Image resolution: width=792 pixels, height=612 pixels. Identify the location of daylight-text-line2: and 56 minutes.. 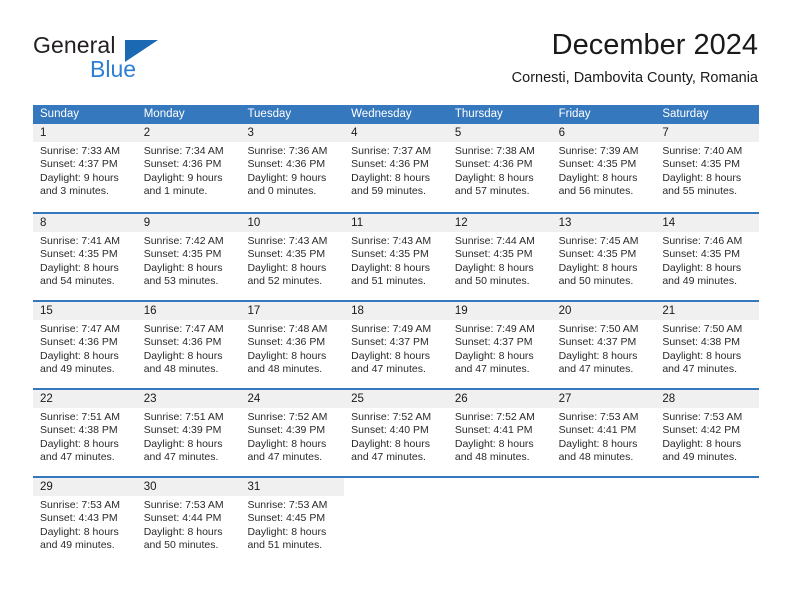
(596, 191).